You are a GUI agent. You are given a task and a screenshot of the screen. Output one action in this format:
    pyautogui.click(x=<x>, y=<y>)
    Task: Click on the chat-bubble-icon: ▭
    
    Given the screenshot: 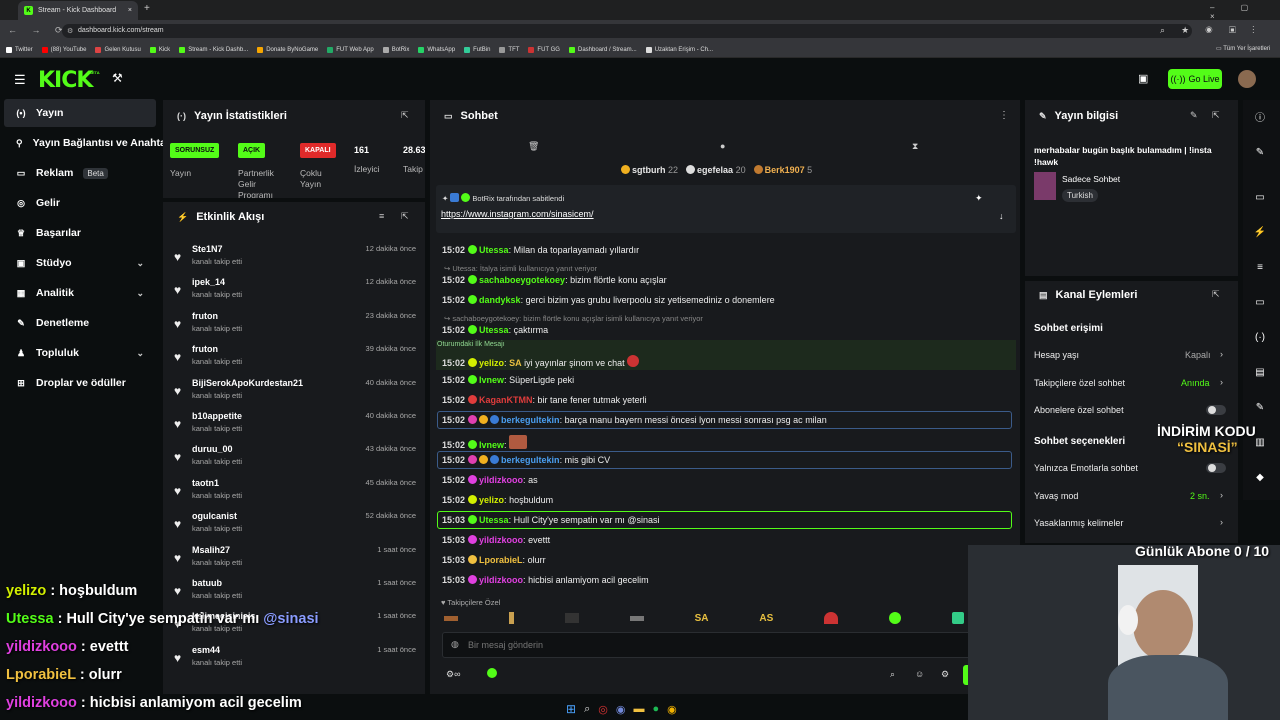 What is the action you would take?
    pyautogui.click(x=1260, y=302)
    